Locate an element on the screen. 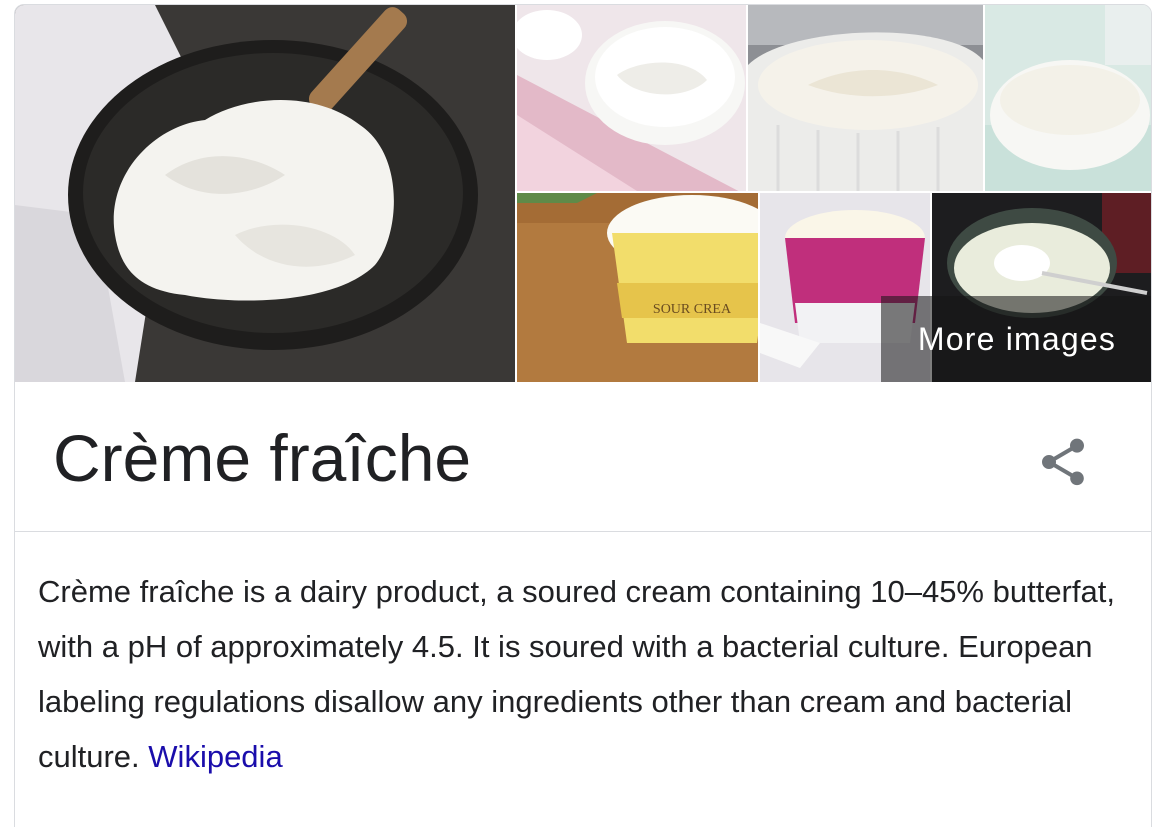 This screenshot has height=827, width=1175. share-icon is located at coordinates (1063, 462).